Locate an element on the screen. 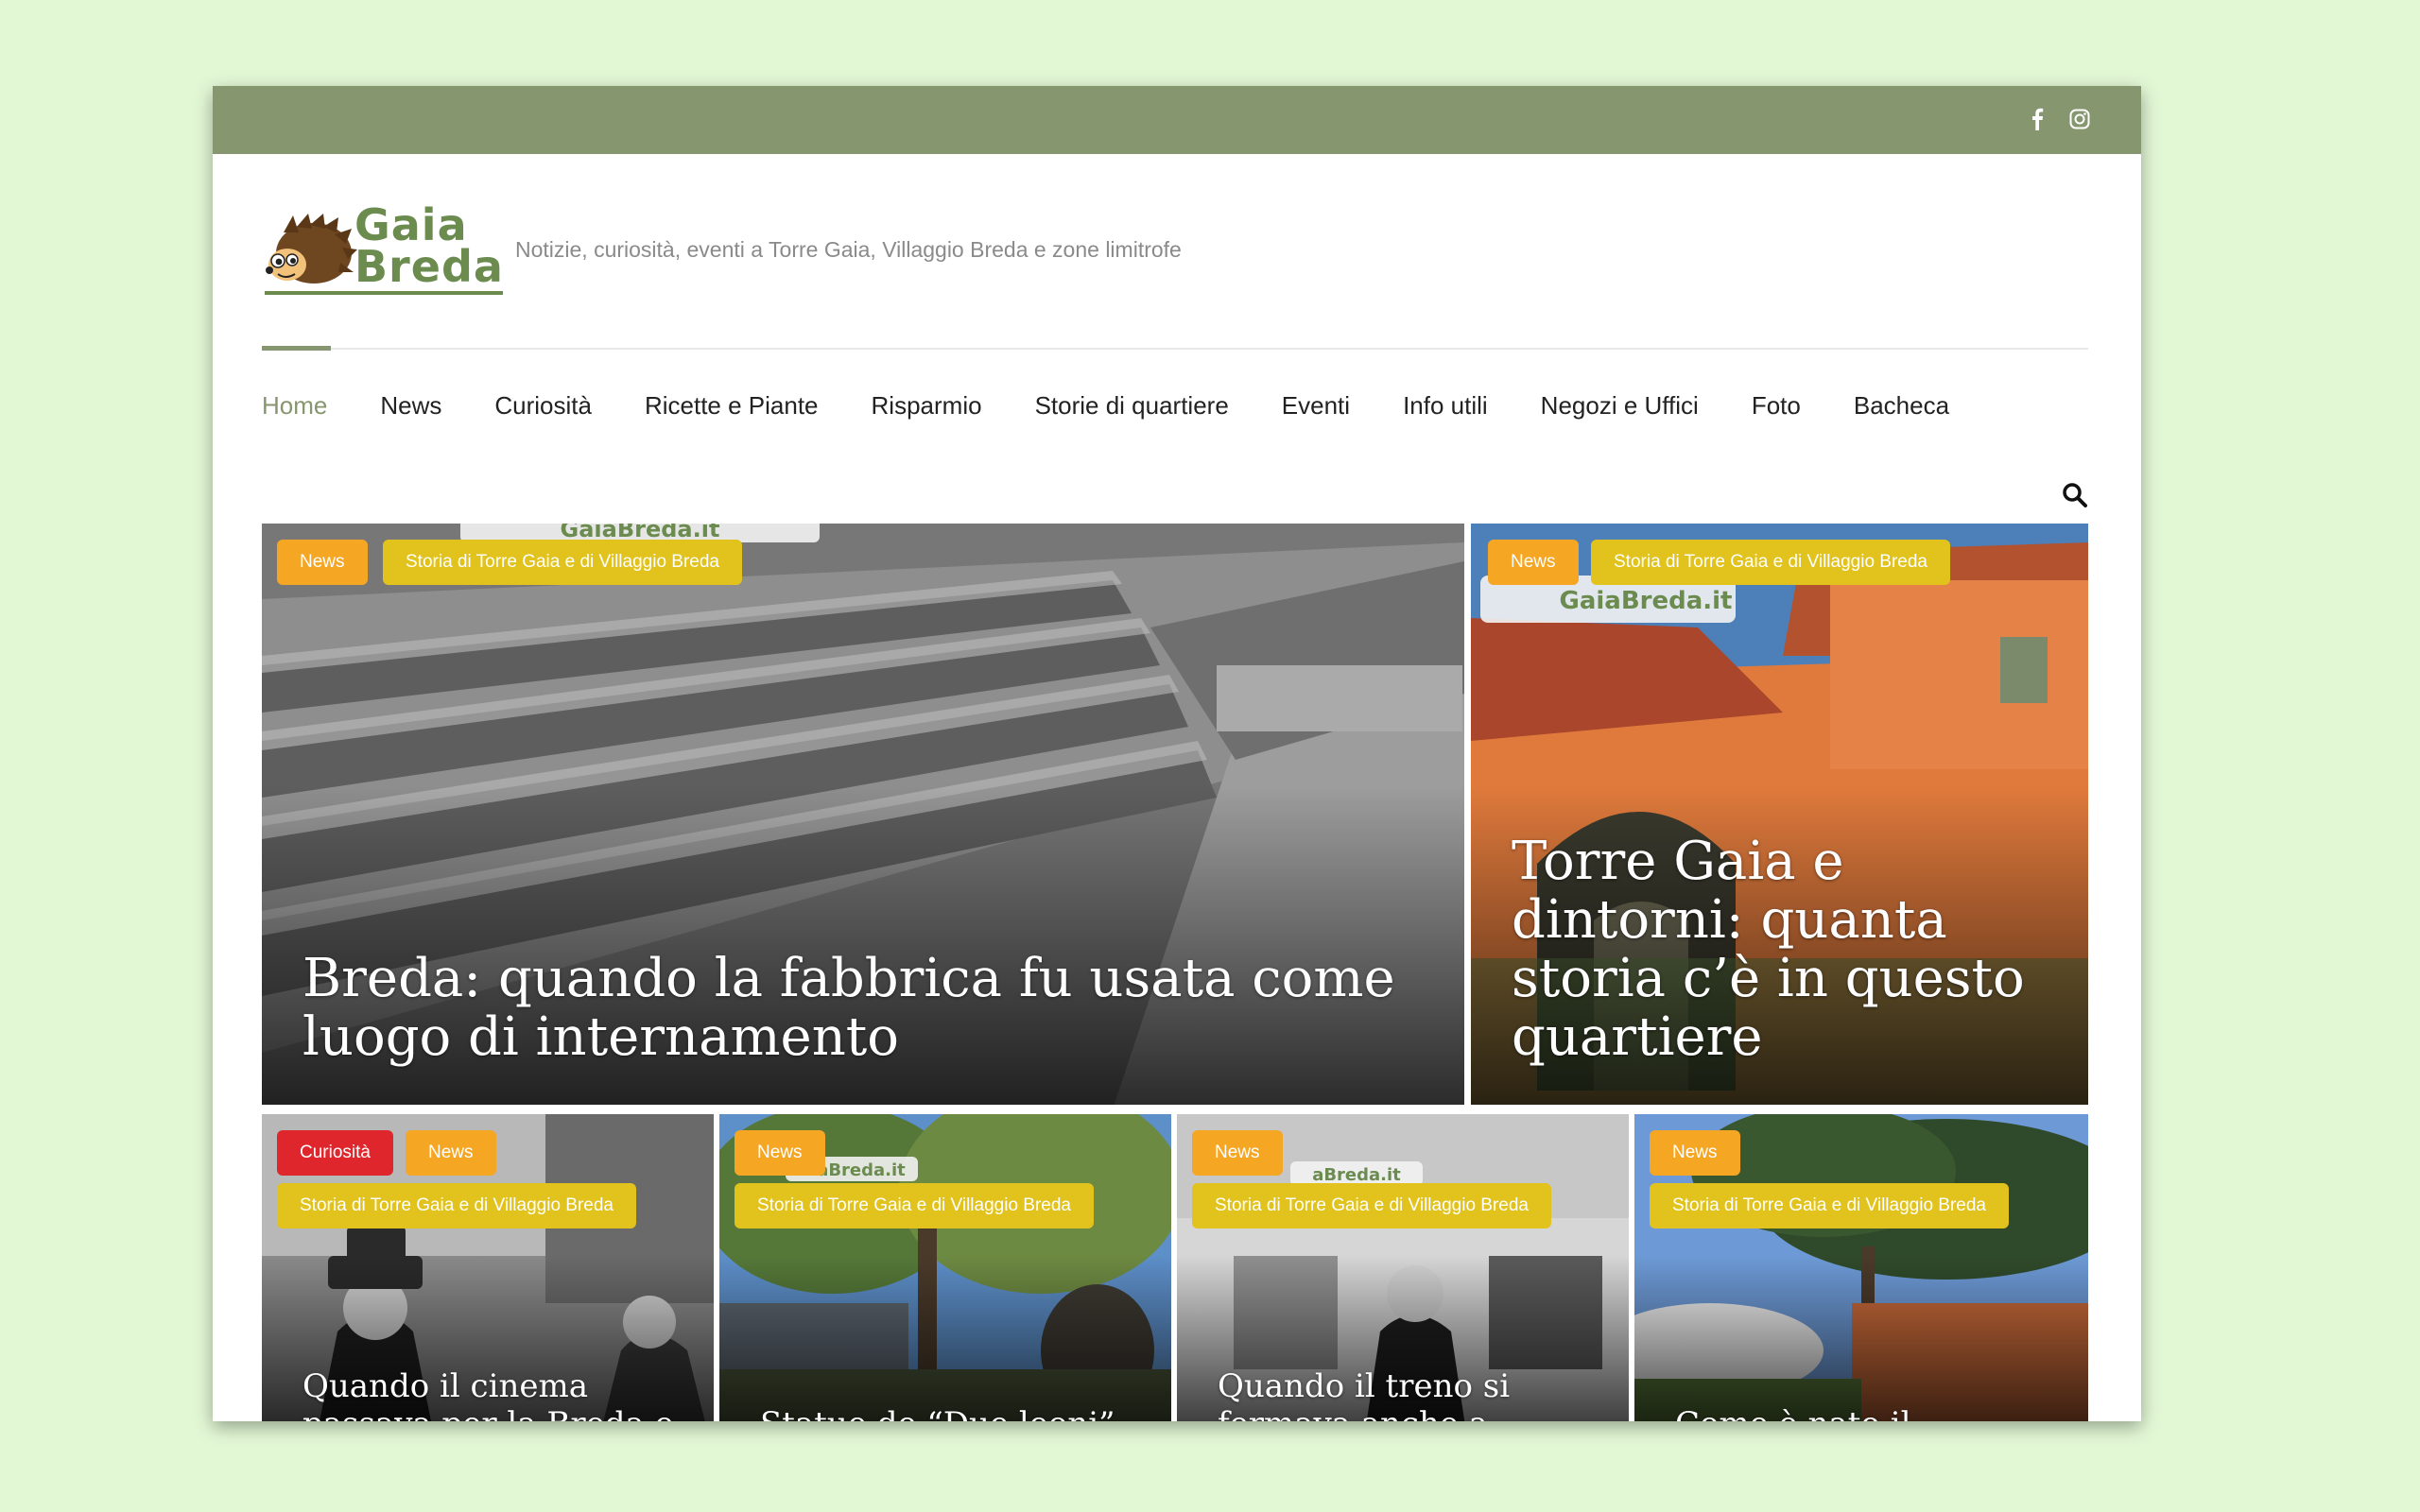  tag-curiosita: Curiosità is located at coordinates (335, 1153).